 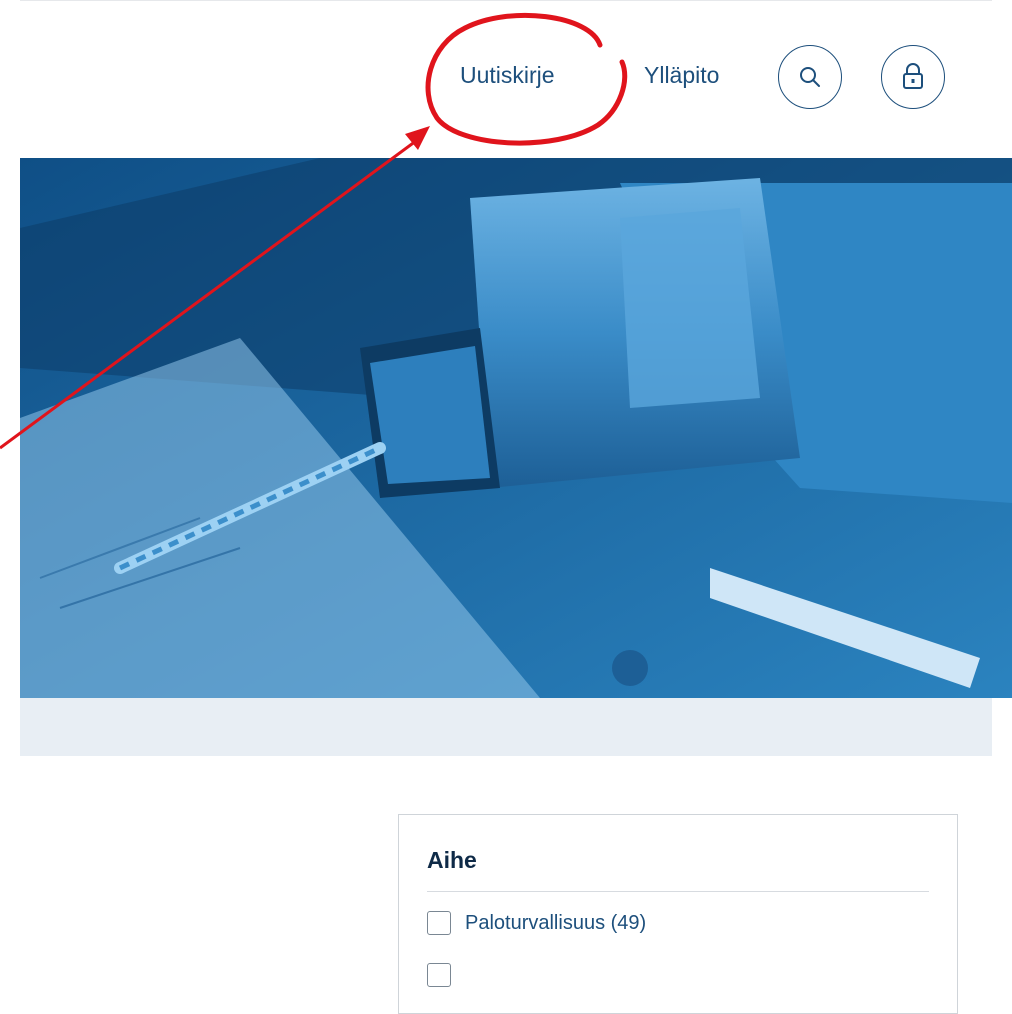 I want to click on search-icon, so click(x=810, y=77).